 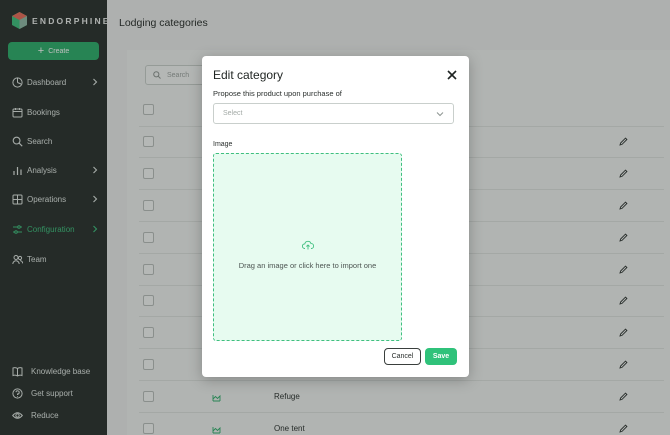 I want to click on dialog-title: Edit category, so click(x=248, y=75).